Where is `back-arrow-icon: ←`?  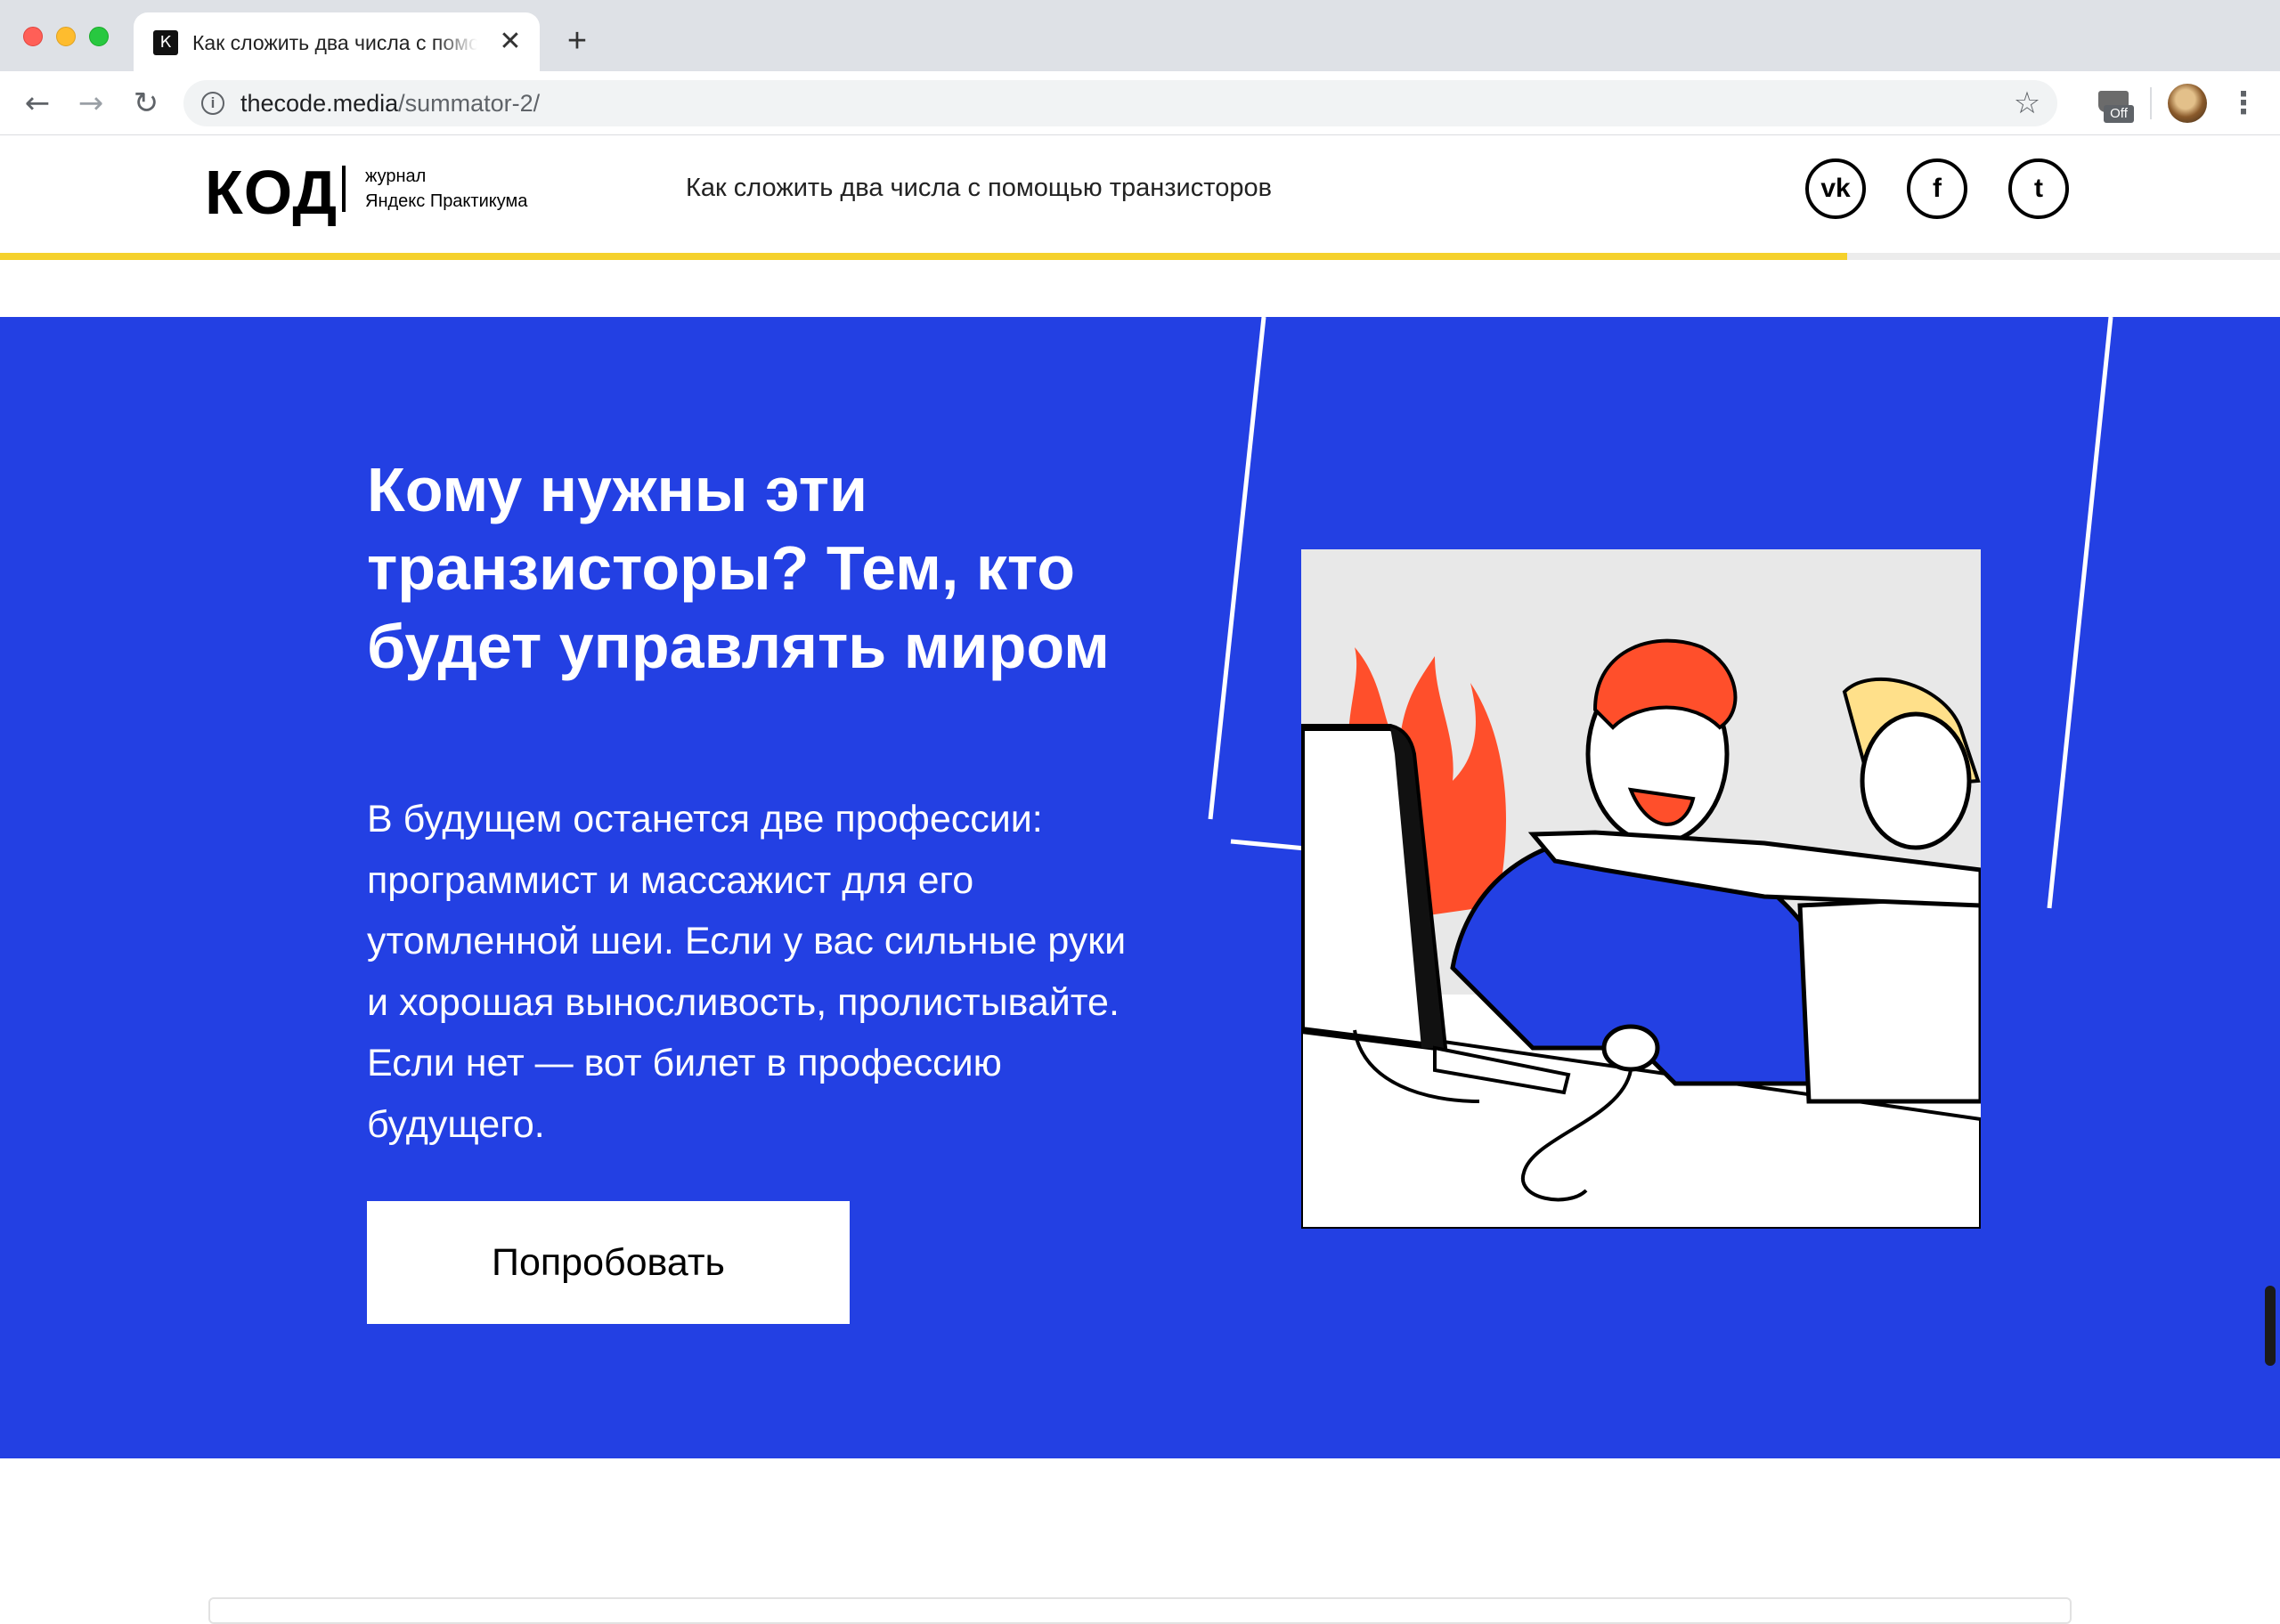
back-arrow-icon: ← is located at coordinates (37, 103).